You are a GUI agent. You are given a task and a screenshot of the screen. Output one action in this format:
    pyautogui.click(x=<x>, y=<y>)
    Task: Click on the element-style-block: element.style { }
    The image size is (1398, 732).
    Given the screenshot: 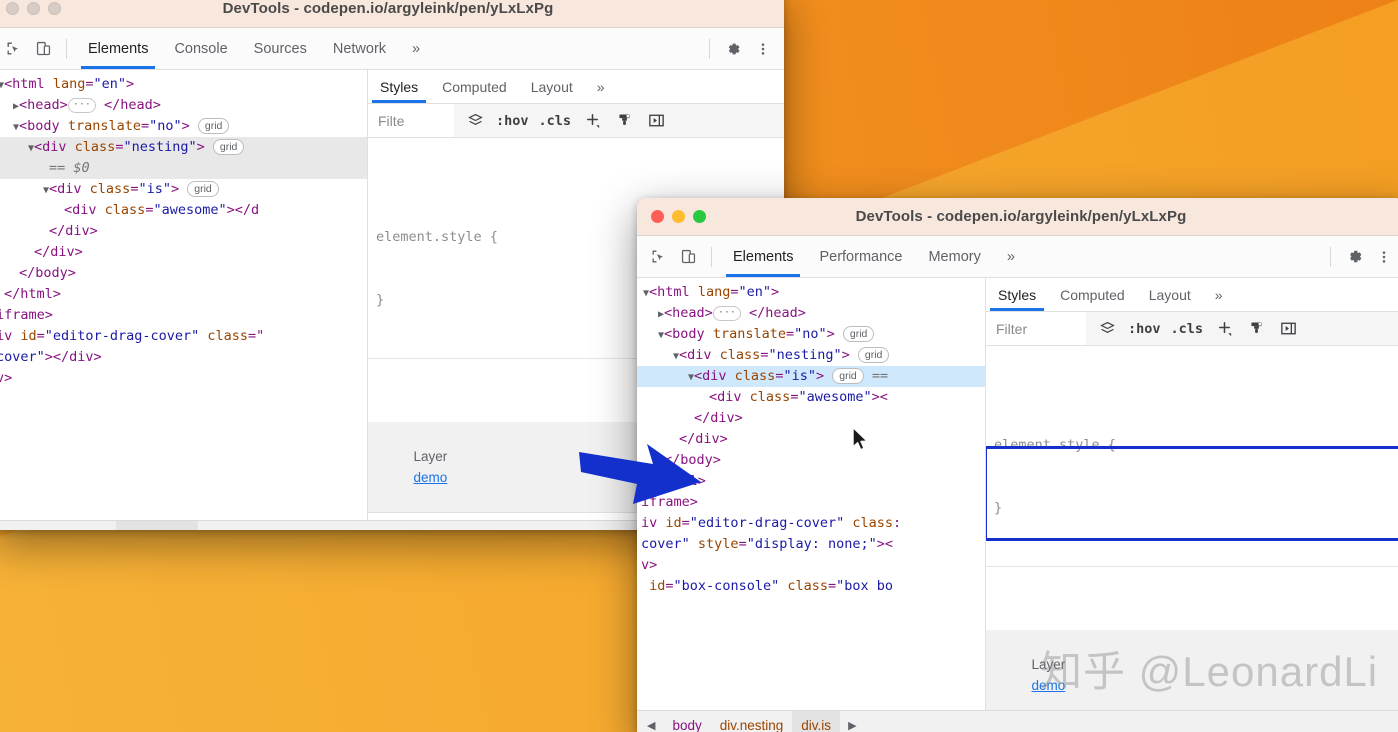 What is the action you would take?
    pyautogui.click(x=1192, y=477)
    